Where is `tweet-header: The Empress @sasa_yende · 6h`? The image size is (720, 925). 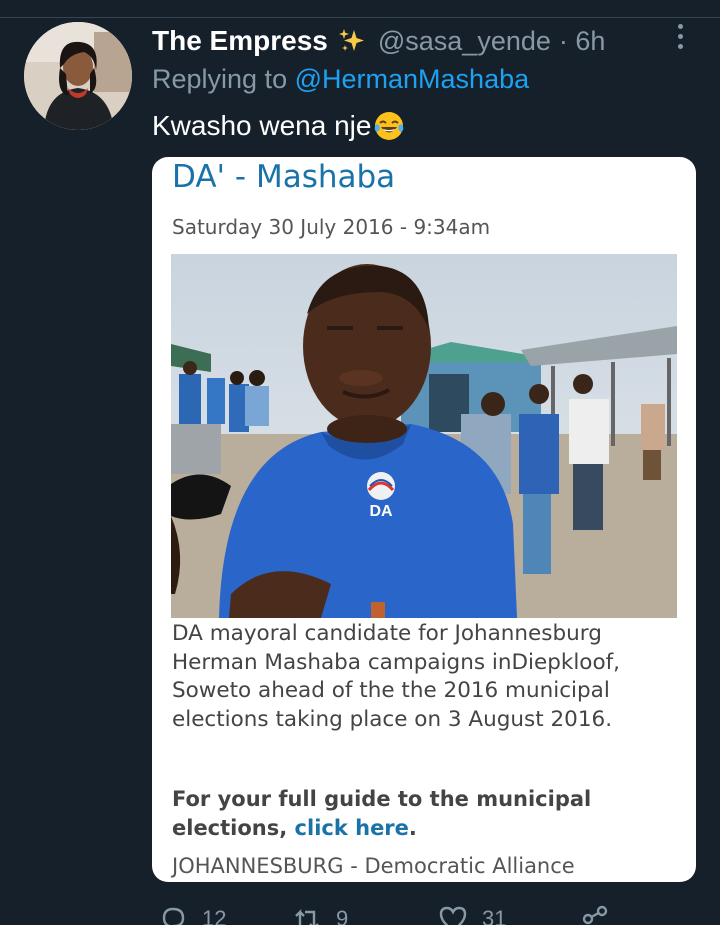 tweet-header: The Empress @sasa_yende · 6h is located at coordinates (378, 41).